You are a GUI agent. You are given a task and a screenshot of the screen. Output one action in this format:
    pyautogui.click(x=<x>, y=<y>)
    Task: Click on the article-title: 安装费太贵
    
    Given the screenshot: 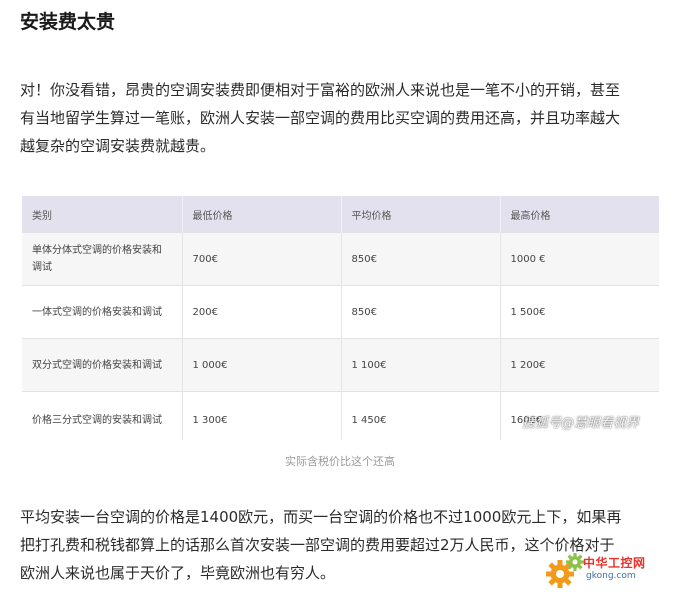 What is the action you would take?
    pyautogui.click(x=68, y=22)
    